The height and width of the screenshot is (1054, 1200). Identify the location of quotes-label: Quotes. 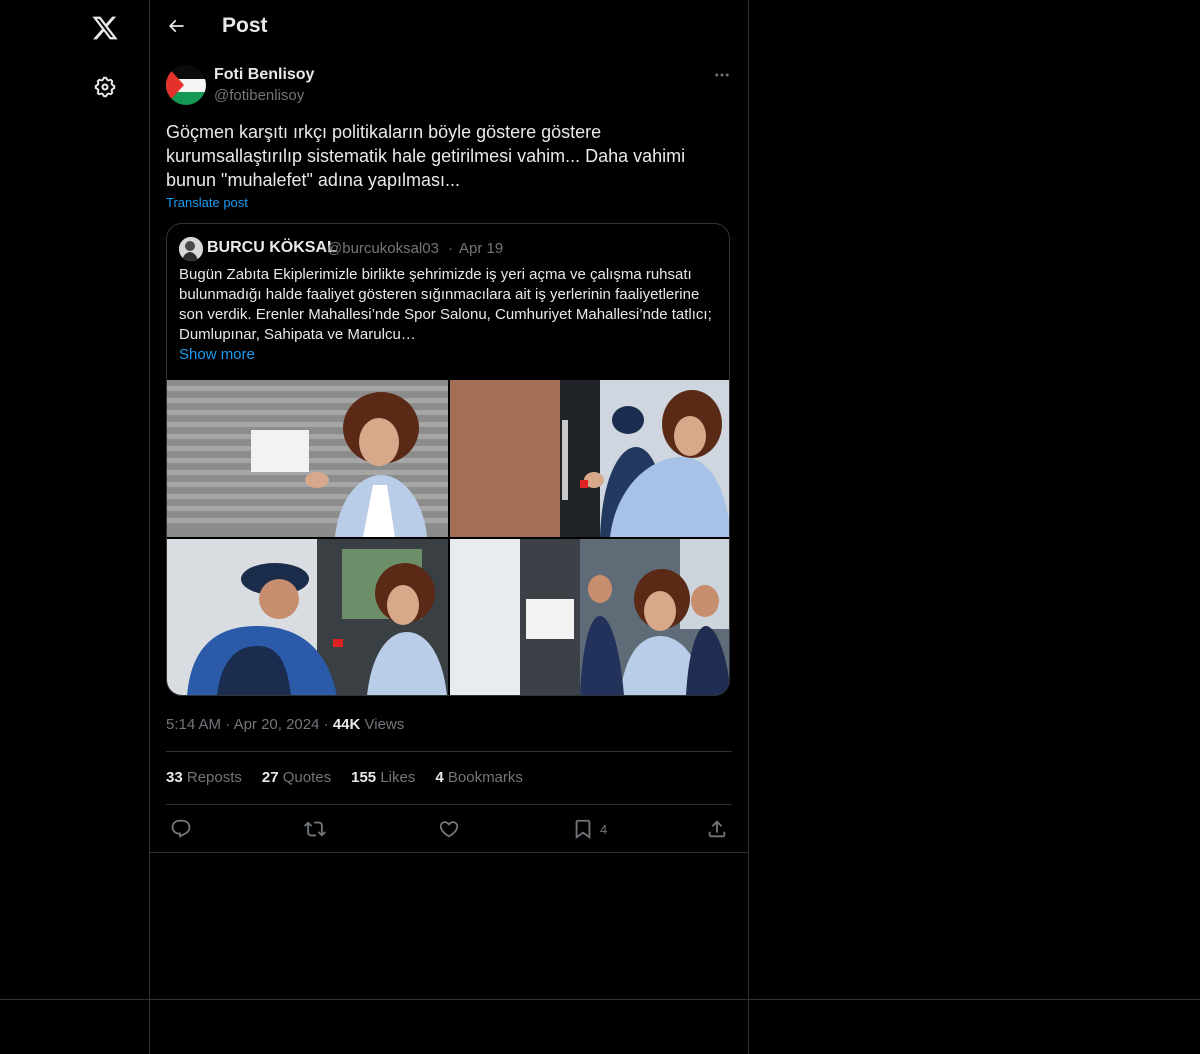
(307, 777).